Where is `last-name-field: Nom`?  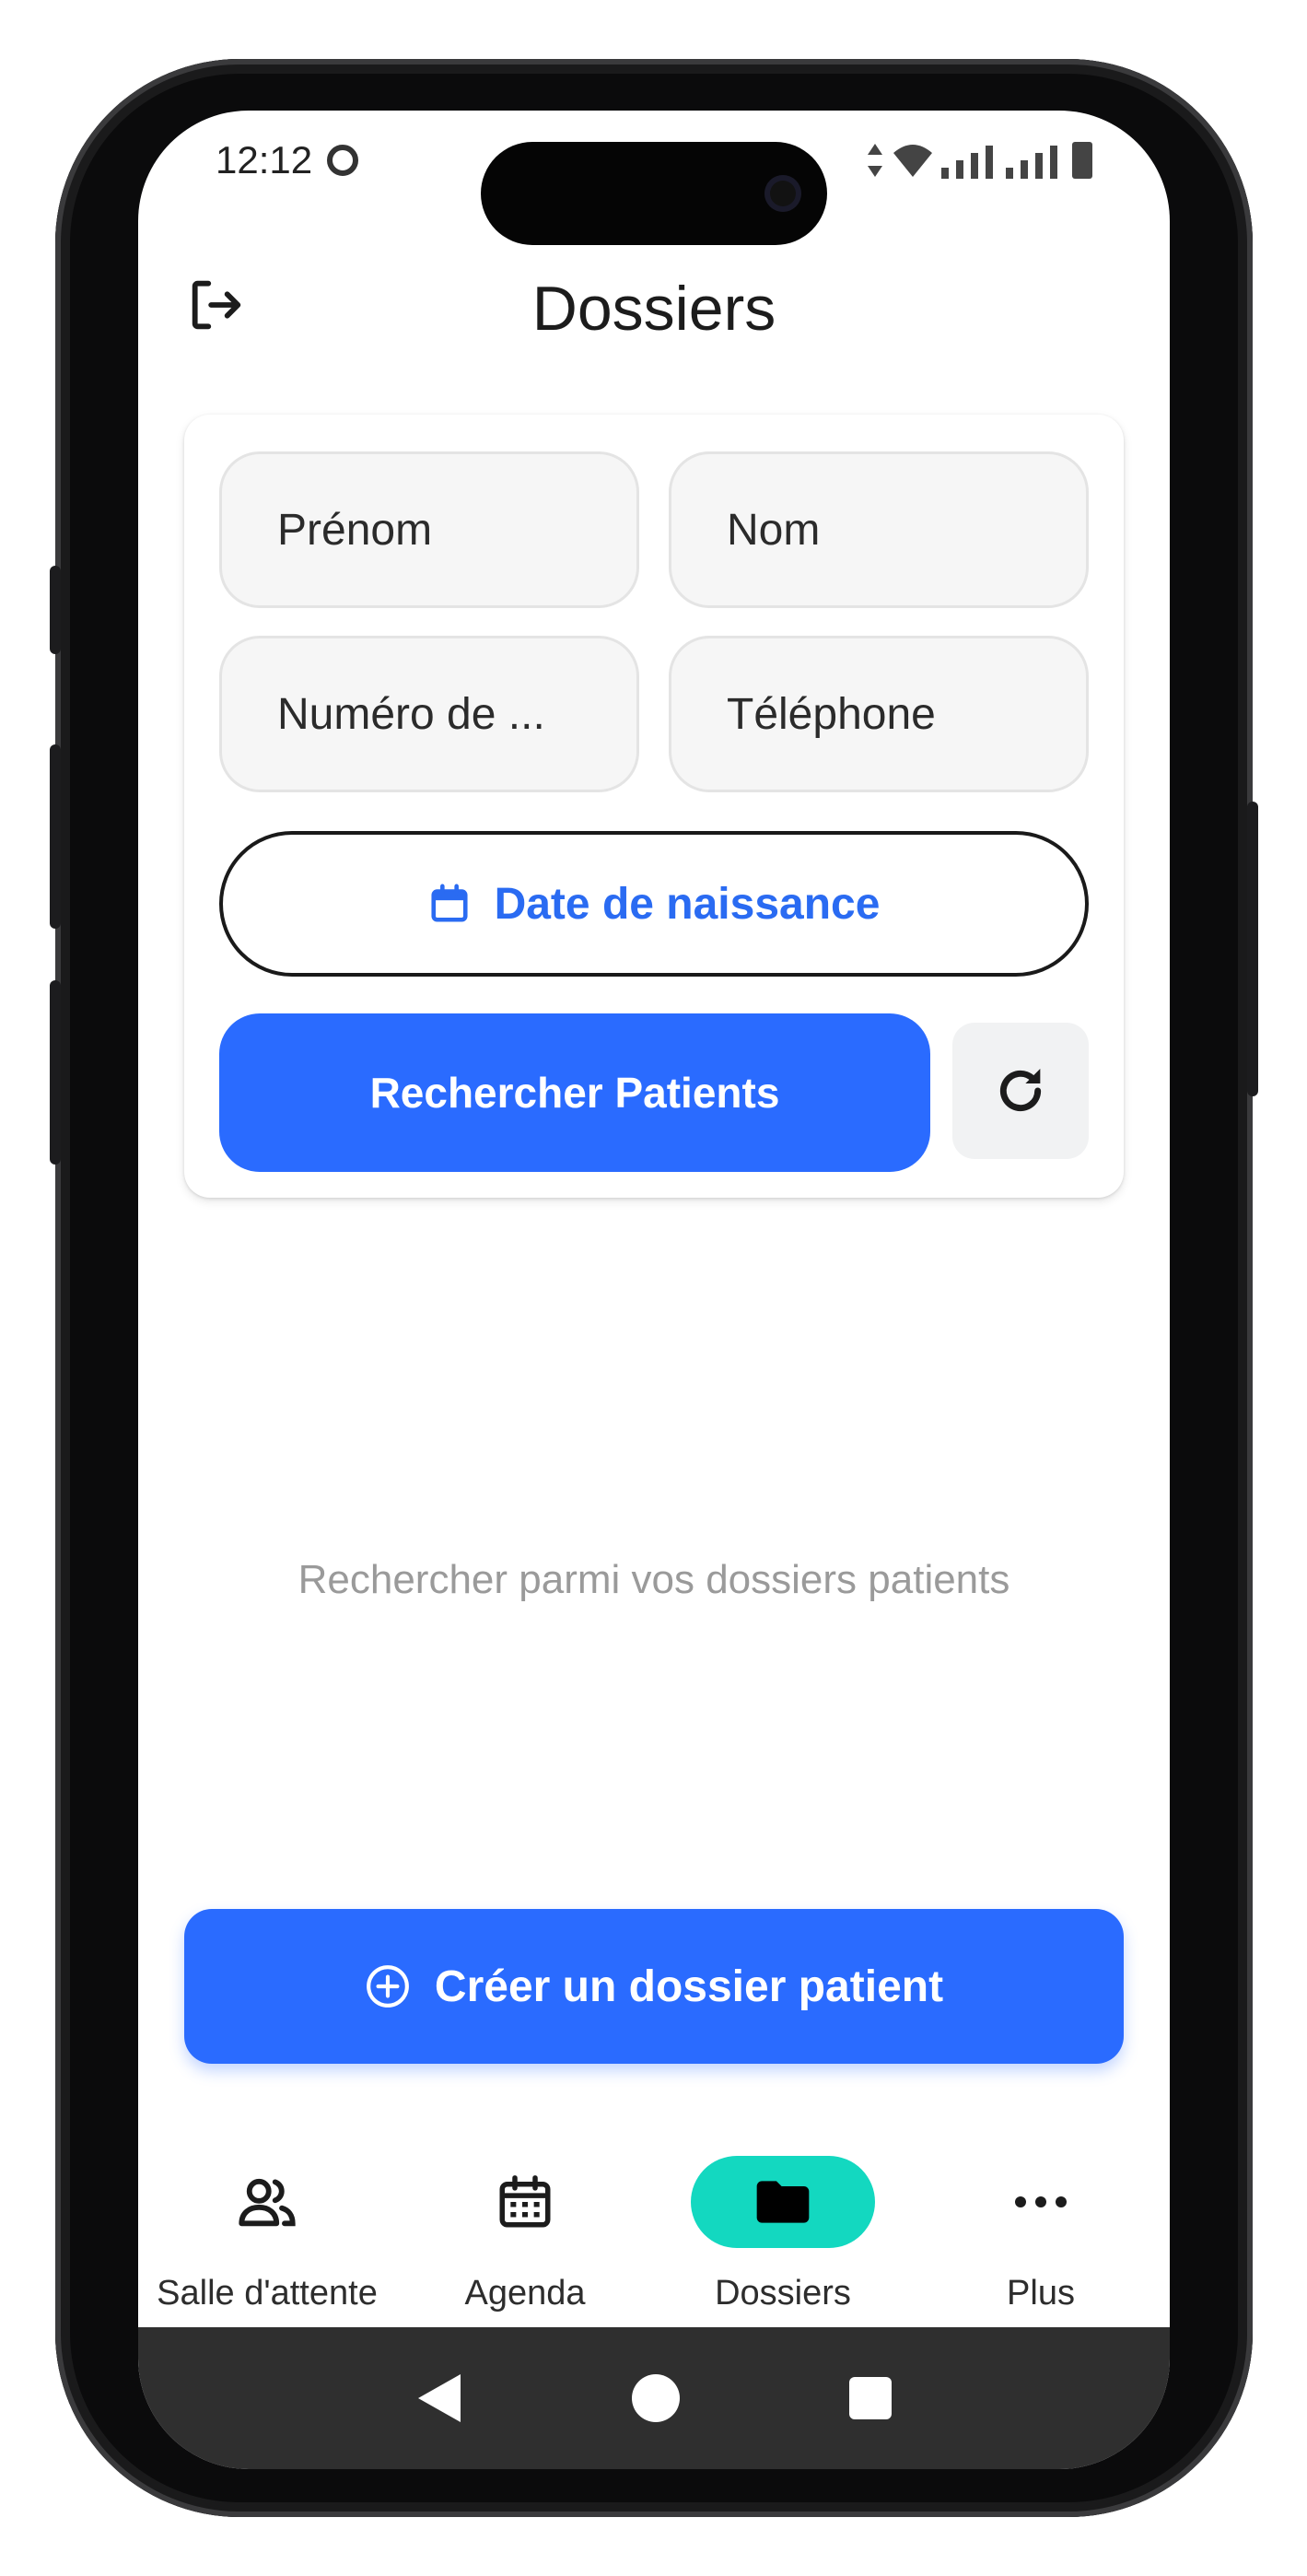 last-name-field: Nom is located at coordinates (879, 529).